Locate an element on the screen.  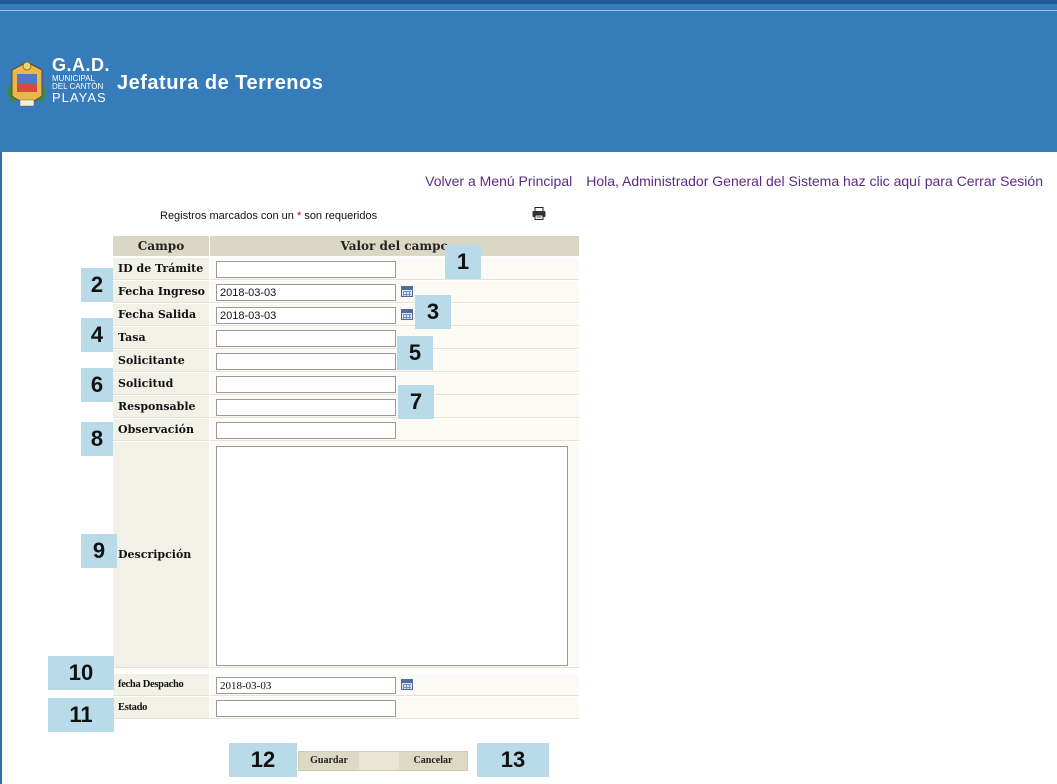
row-tasa: Tasa is located at coordinates (346, 338).